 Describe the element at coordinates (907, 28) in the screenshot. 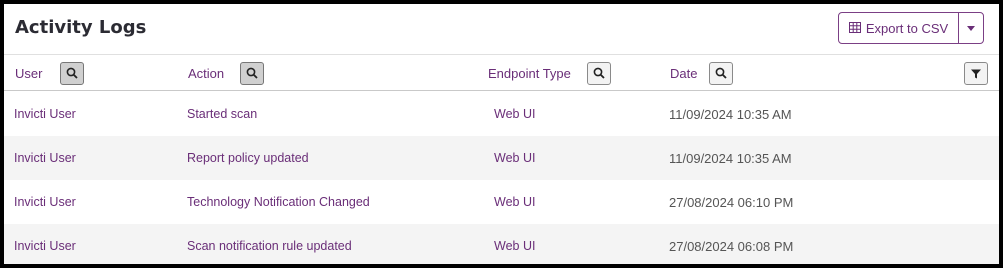

I see `export-label: Export to CSV` at that location.